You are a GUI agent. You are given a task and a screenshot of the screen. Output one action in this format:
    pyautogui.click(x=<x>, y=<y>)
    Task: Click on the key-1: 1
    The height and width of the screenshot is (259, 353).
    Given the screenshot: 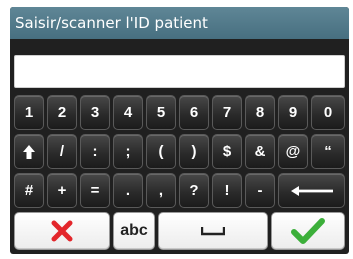 What is the action you would take?
    pyautogui.click(x=29, y=112)
    